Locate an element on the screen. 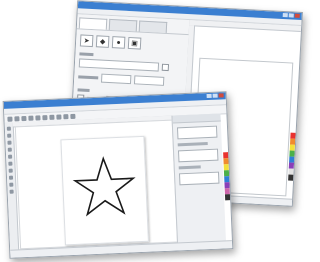 The image size is (320, 262). shape-tool-icon is located at coordinates (9, 135).